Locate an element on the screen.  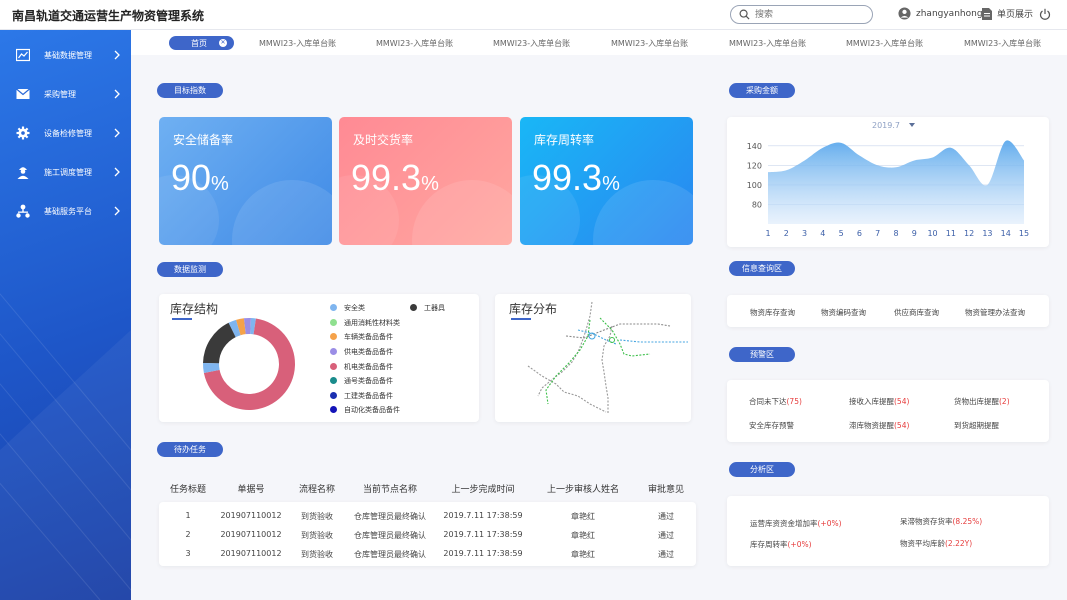
kpi-card-safety: 安全储备率 90% is located at coordinates (245, 181).